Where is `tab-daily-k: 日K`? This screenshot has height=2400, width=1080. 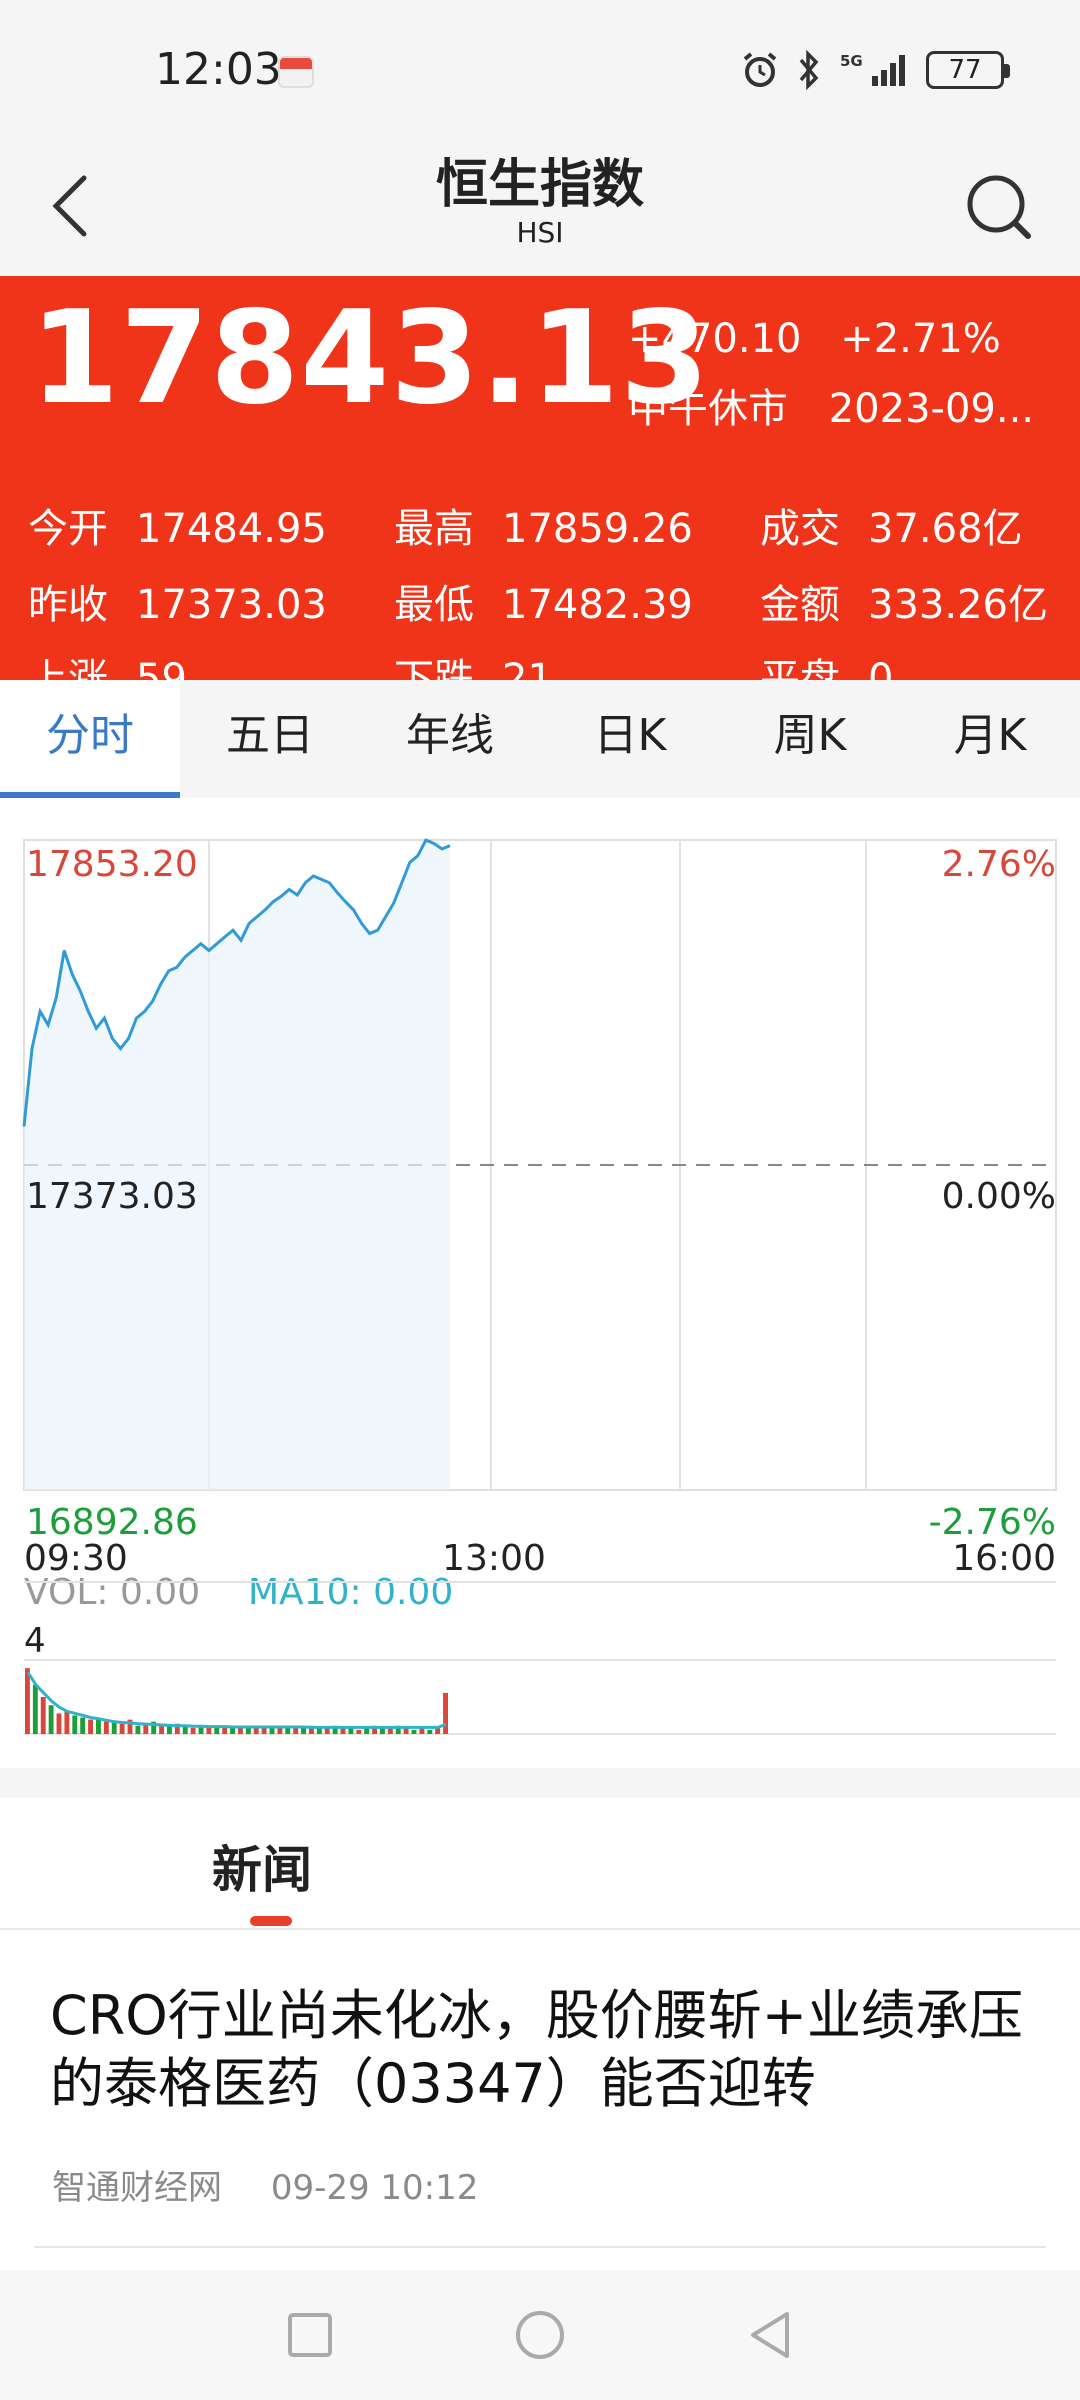 tab-daily-k: 日K is located at coordinates (630, 739).